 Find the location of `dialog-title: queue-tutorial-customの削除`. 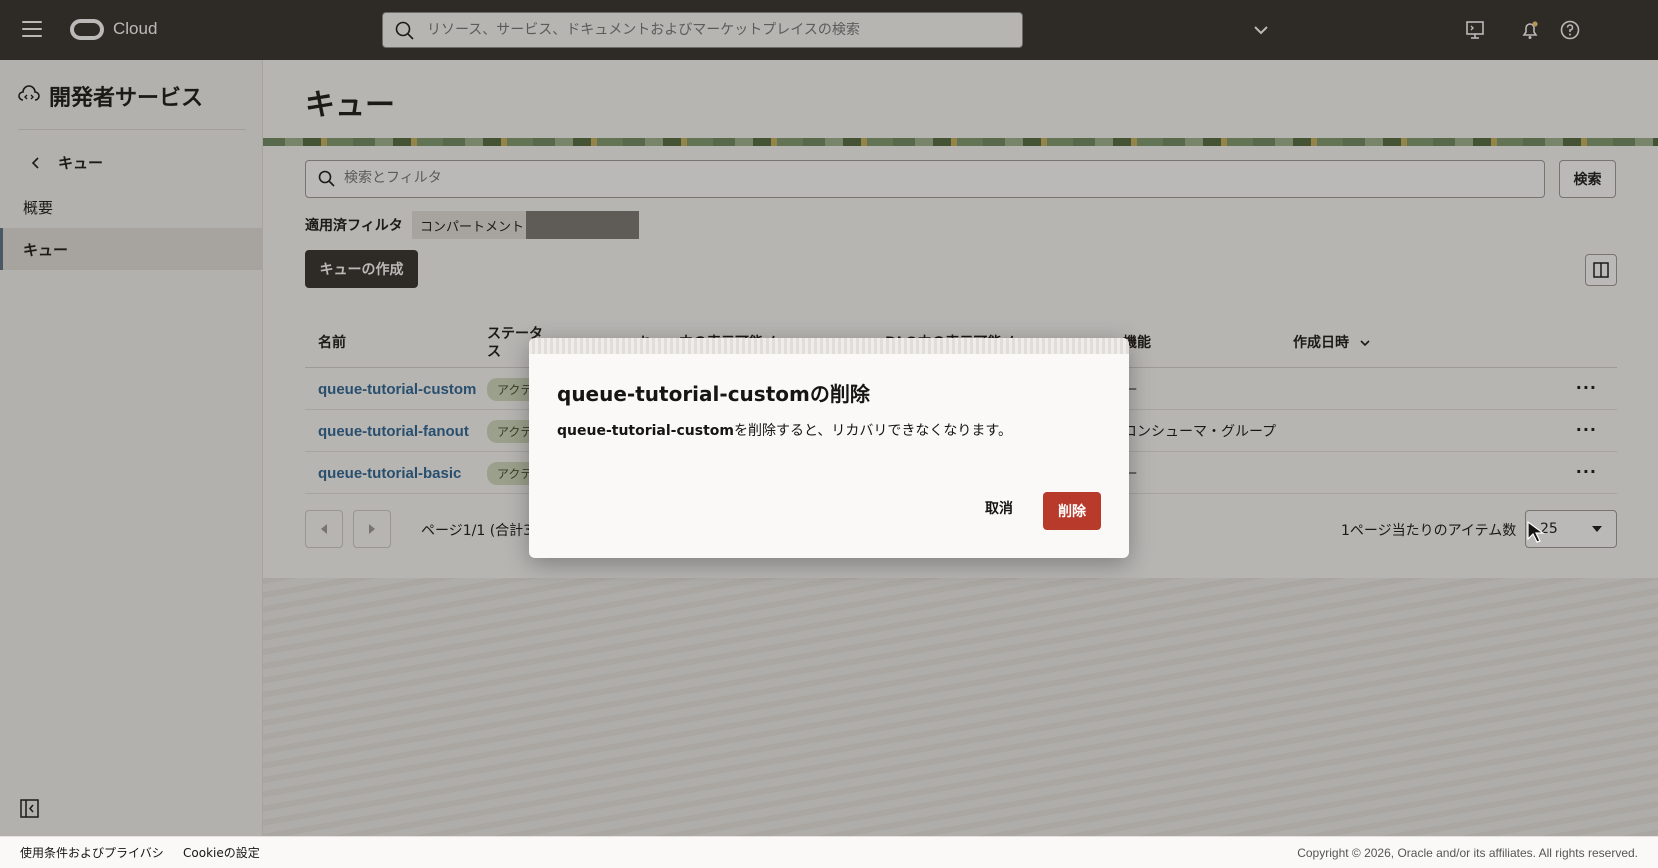

dialog-title: queue-tutorial-customの削除 is located at coordinates (713, 394).